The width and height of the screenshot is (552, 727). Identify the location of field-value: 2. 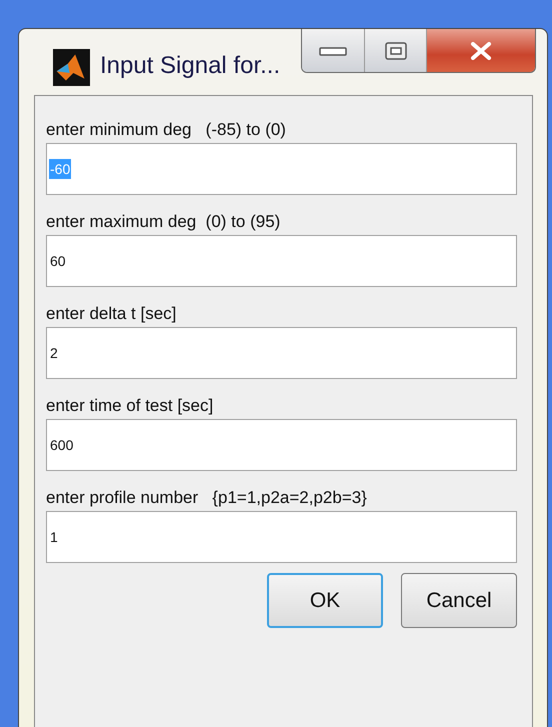
(54, 353).